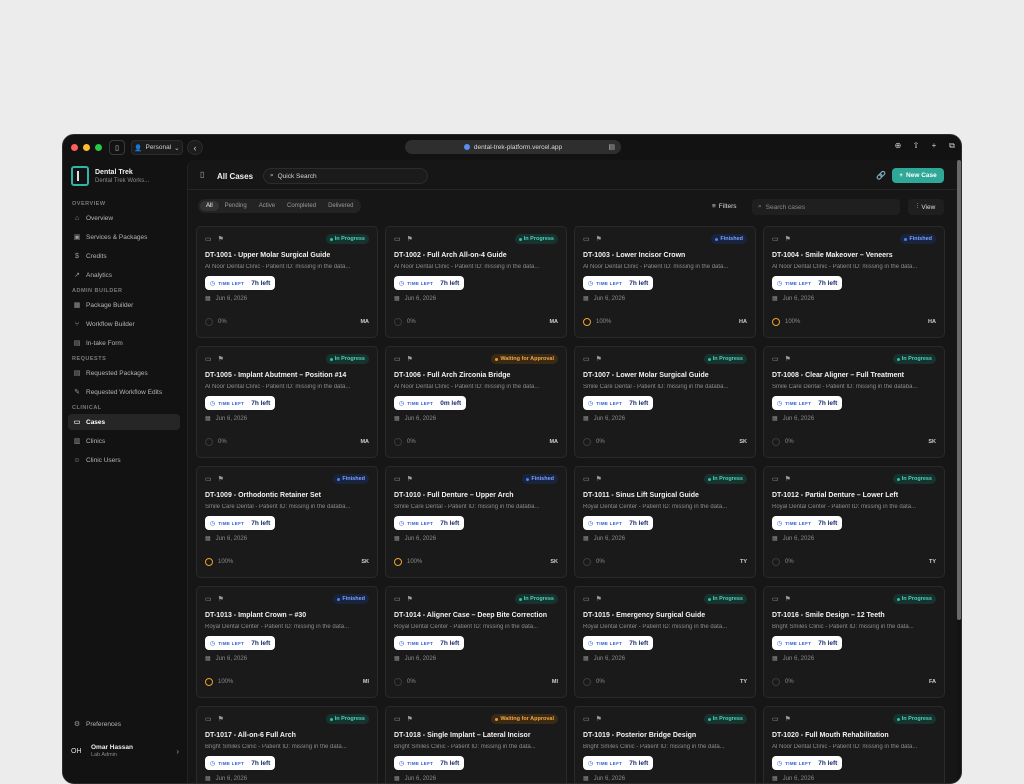  Describe the element at coordinates (124, 275) in the screenshot. I see `sidebar-item-analytics: ↗ Analytics` at that location.